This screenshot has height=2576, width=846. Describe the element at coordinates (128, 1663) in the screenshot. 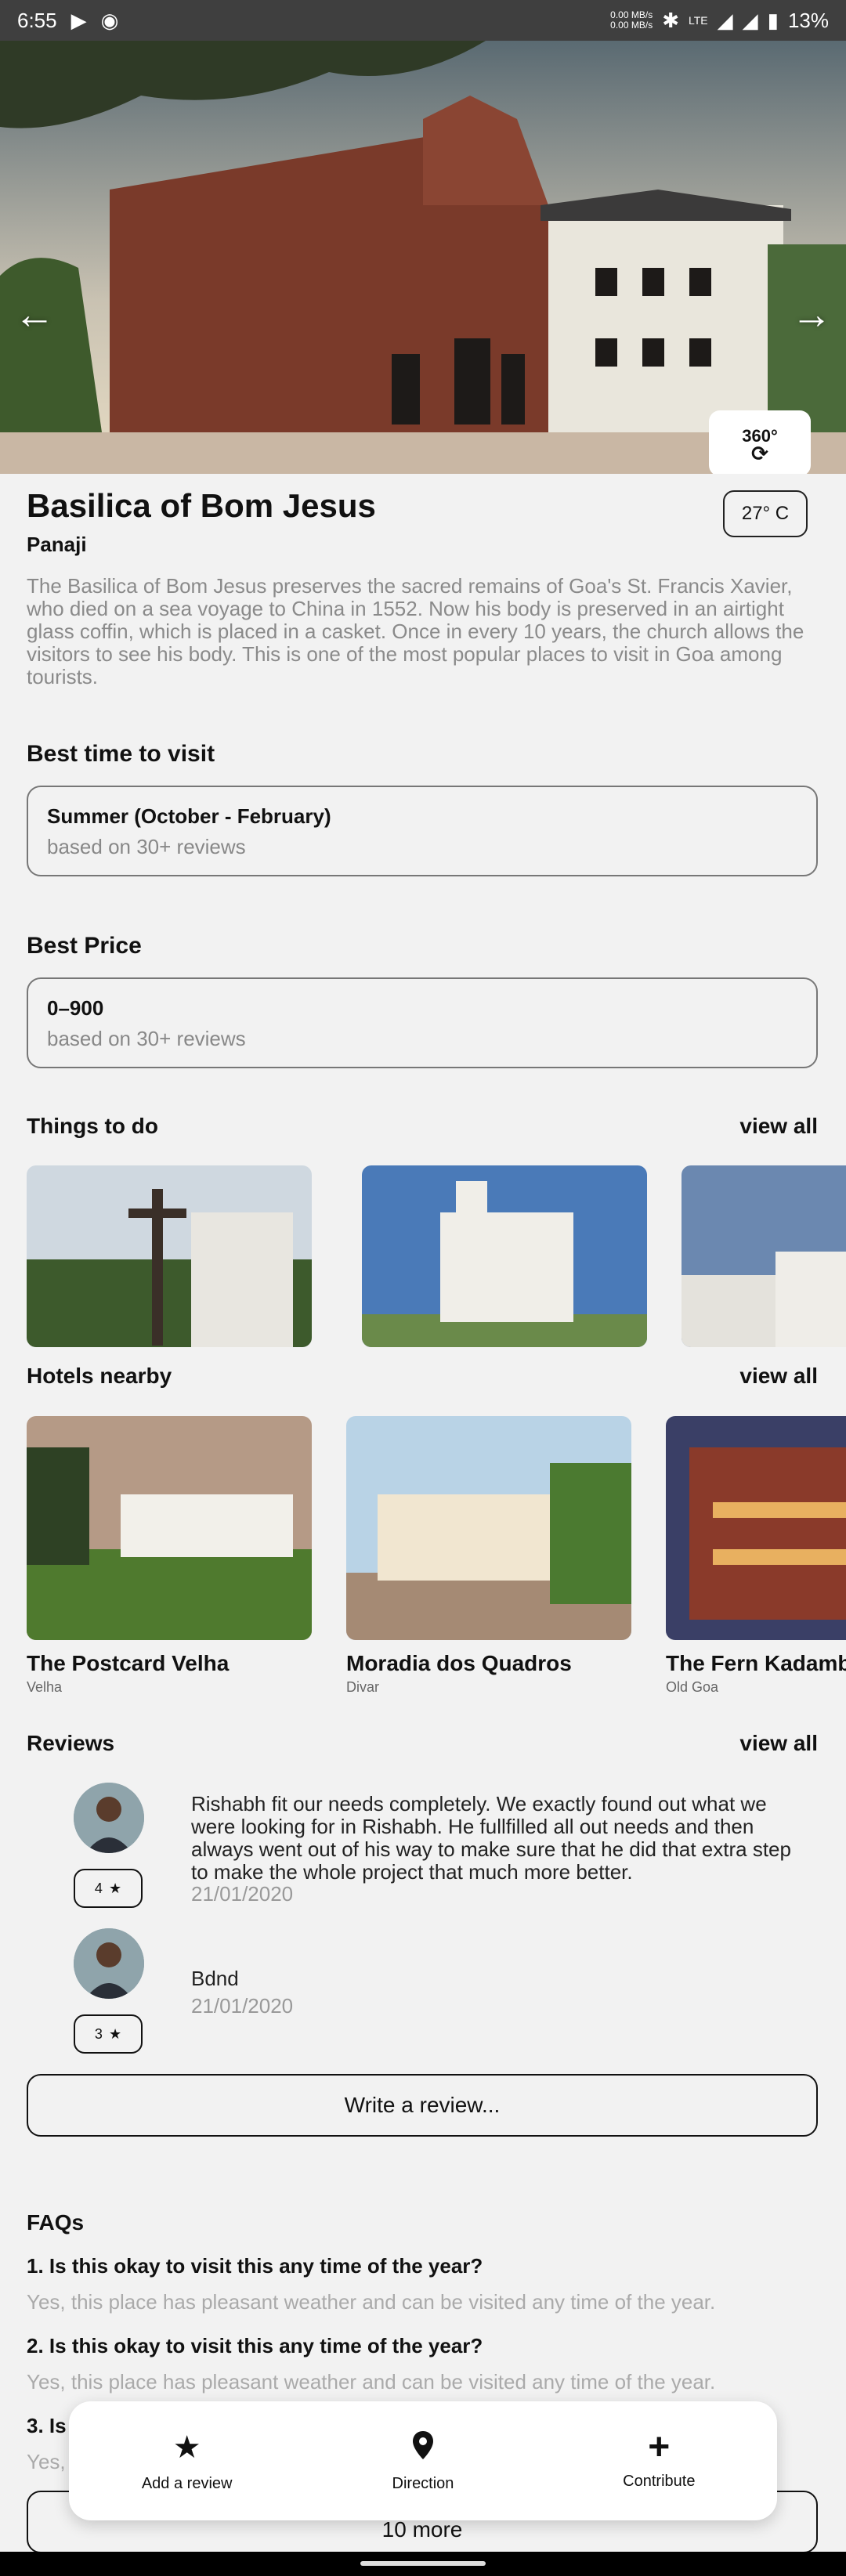

I see `hotel-name: The Postcard Velha` at that location.